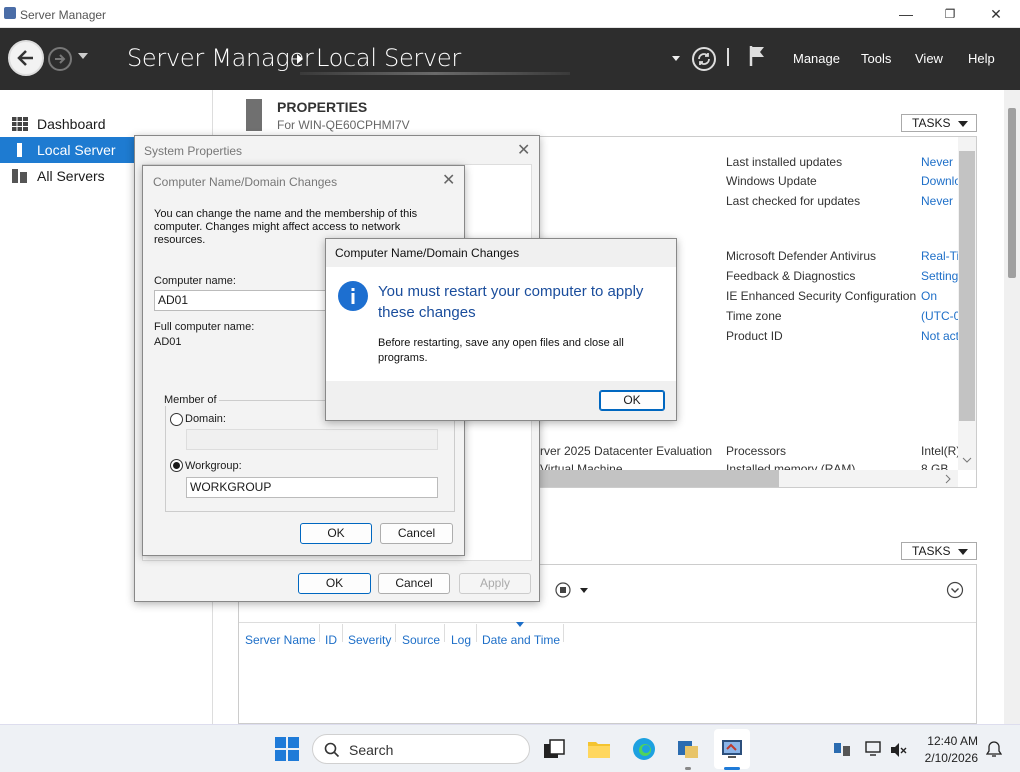 The height and width of the screenshot is (772, 1020). What do you see at coordinates (10, 13) in the screenshot?
I see `server-manager-app-icon` at bounding box center [10, 13].